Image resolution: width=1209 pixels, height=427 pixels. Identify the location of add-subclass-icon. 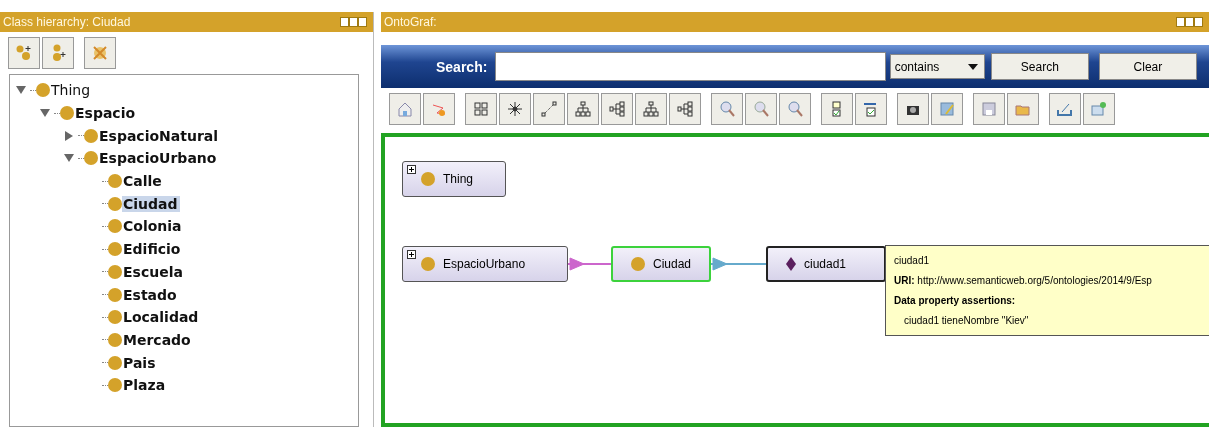
(24, 53).